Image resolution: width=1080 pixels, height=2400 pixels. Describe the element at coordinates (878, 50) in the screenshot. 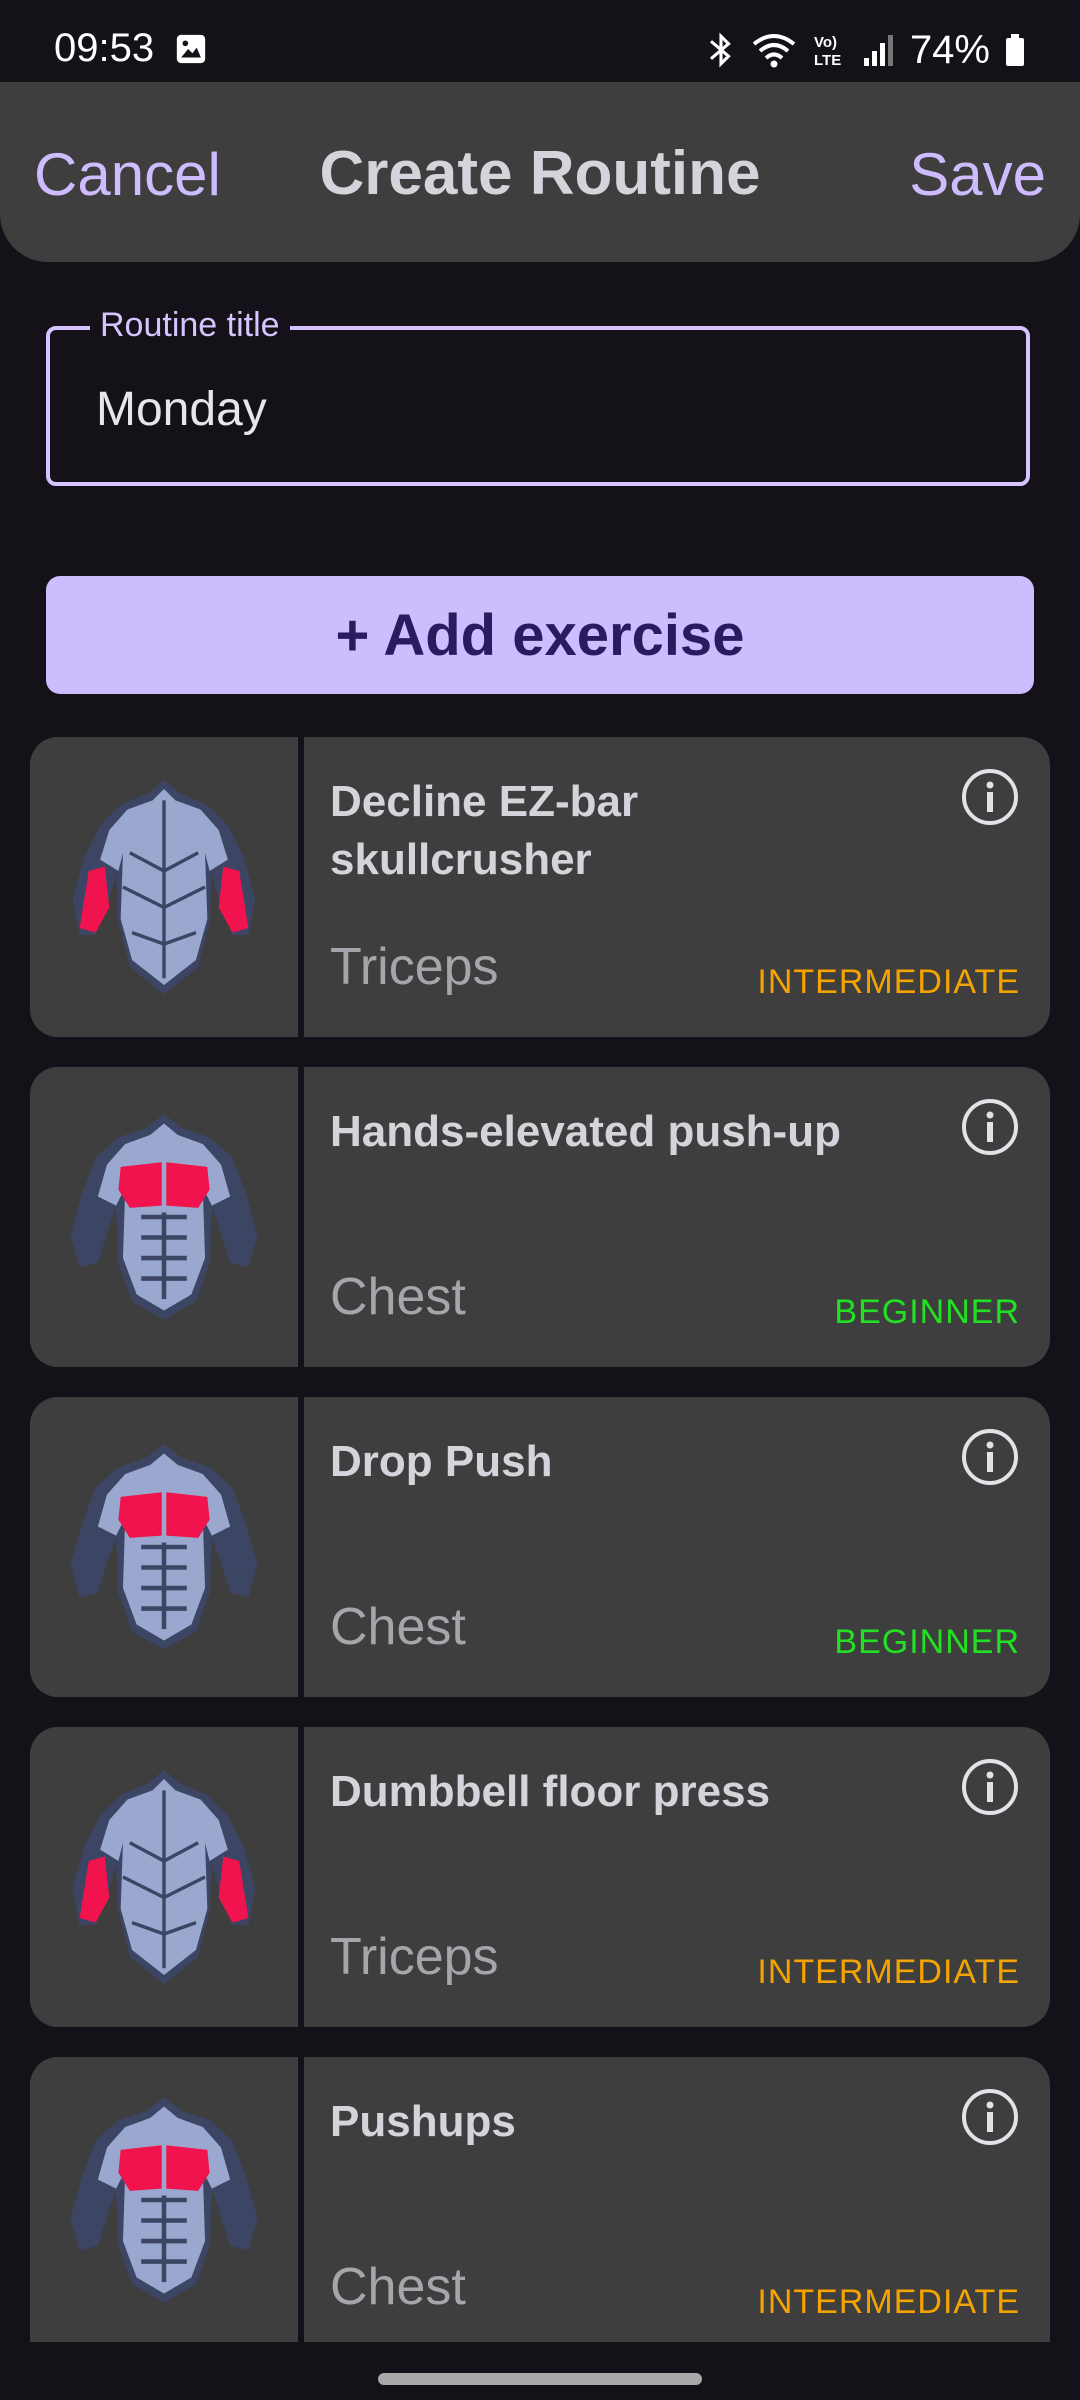

I see `signal-icon` at that location.